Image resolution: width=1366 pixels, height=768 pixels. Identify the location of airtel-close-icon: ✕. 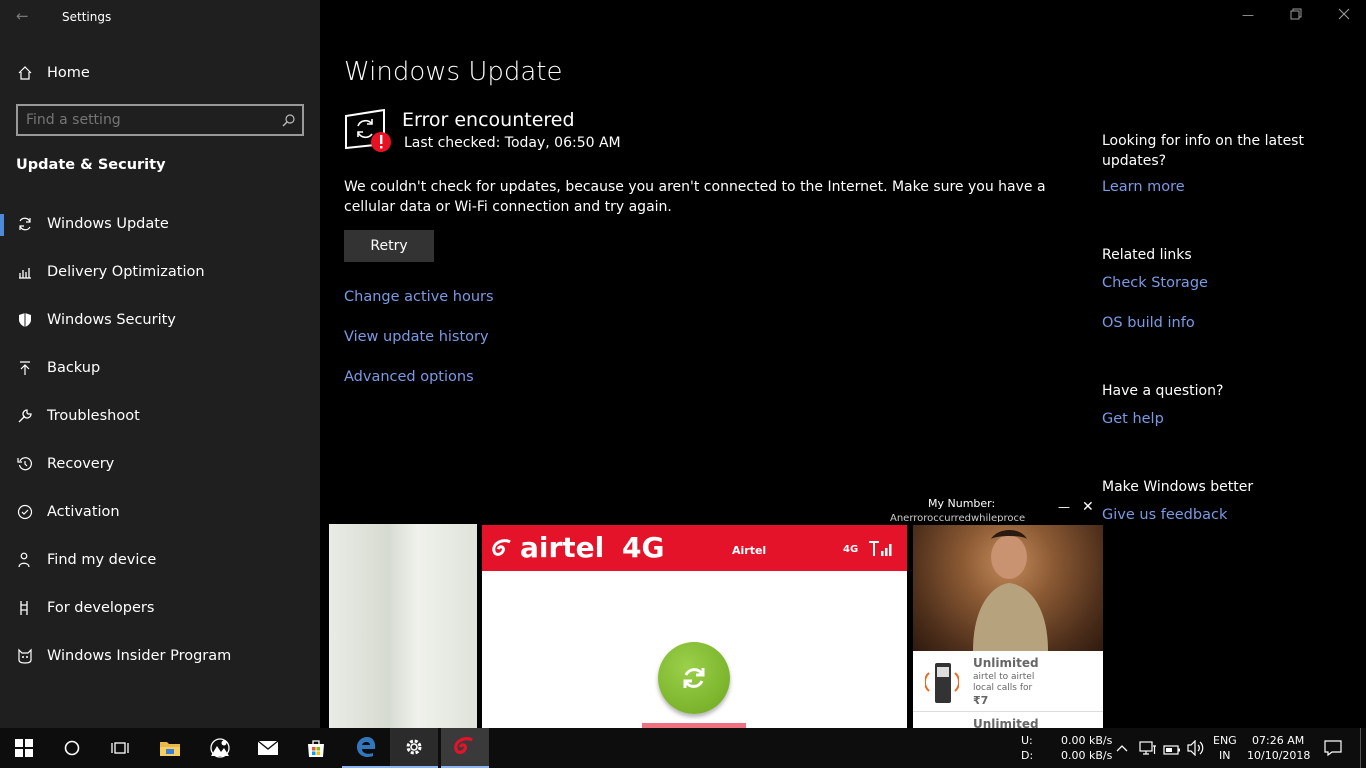
(1088, 507).